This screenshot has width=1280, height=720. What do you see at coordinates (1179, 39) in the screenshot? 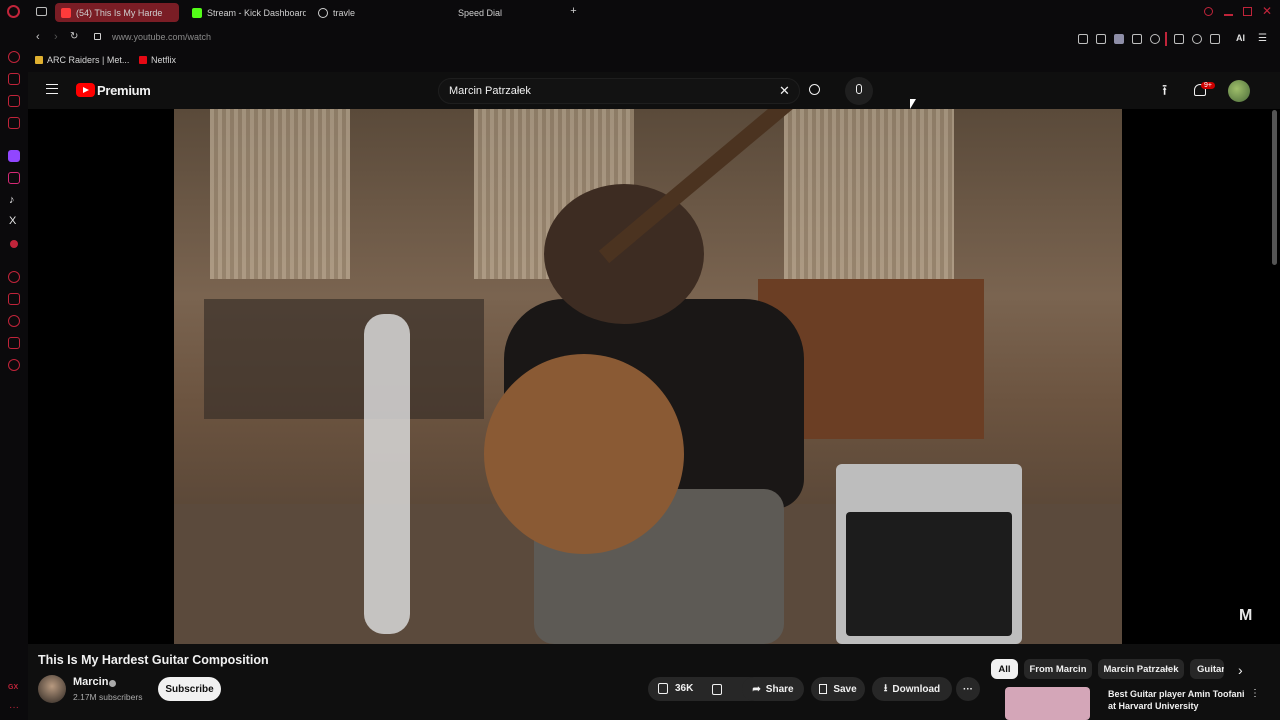
I see `extensions-puzzle-icon` at bounding box center [1179, 39].